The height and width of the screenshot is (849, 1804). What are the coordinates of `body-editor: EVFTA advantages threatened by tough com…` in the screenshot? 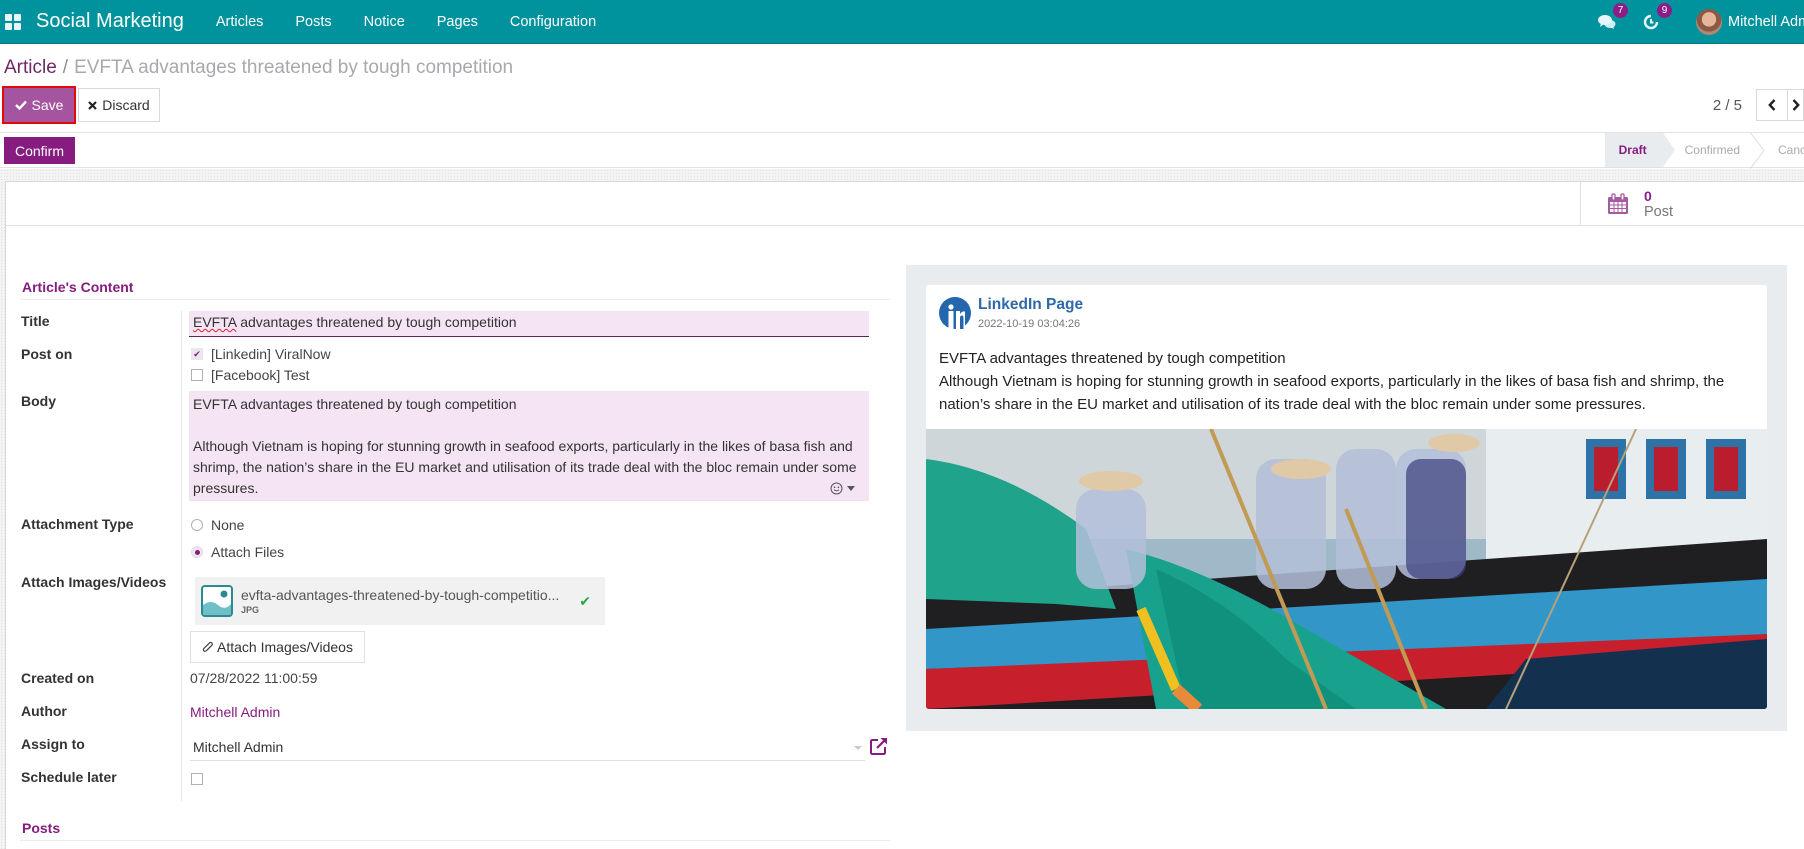 It's located at (529, 446).